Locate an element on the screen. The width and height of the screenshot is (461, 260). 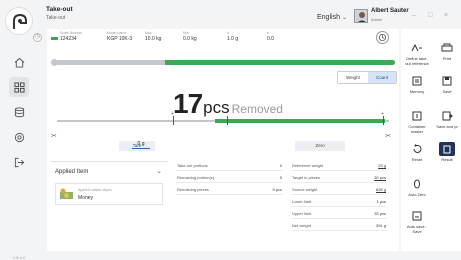
tool-save: Save is located at coordinates (447, 84).